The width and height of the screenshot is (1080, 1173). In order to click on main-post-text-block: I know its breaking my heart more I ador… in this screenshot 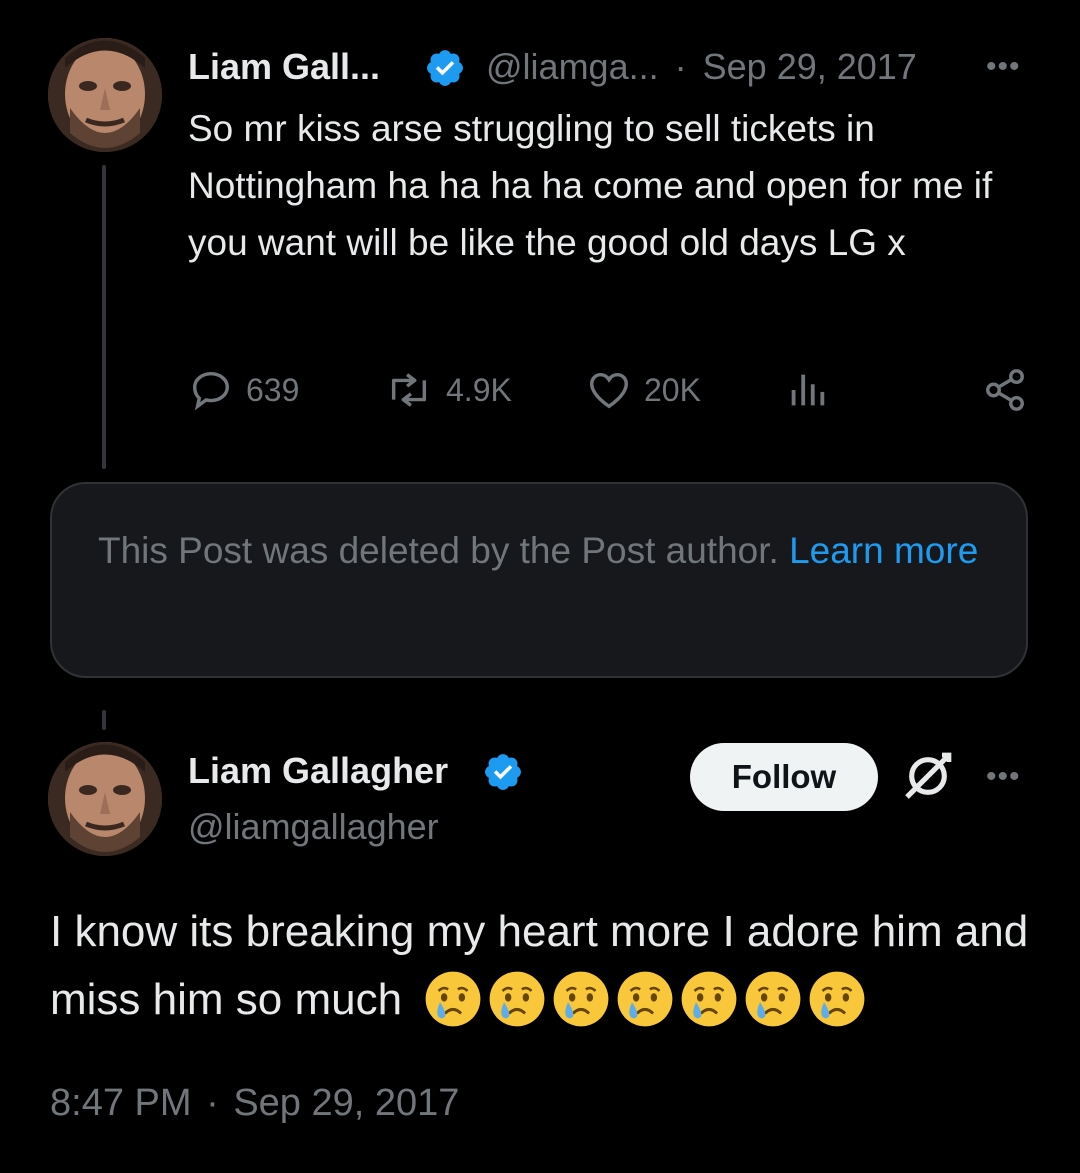, I will do `click(550, 966)`.